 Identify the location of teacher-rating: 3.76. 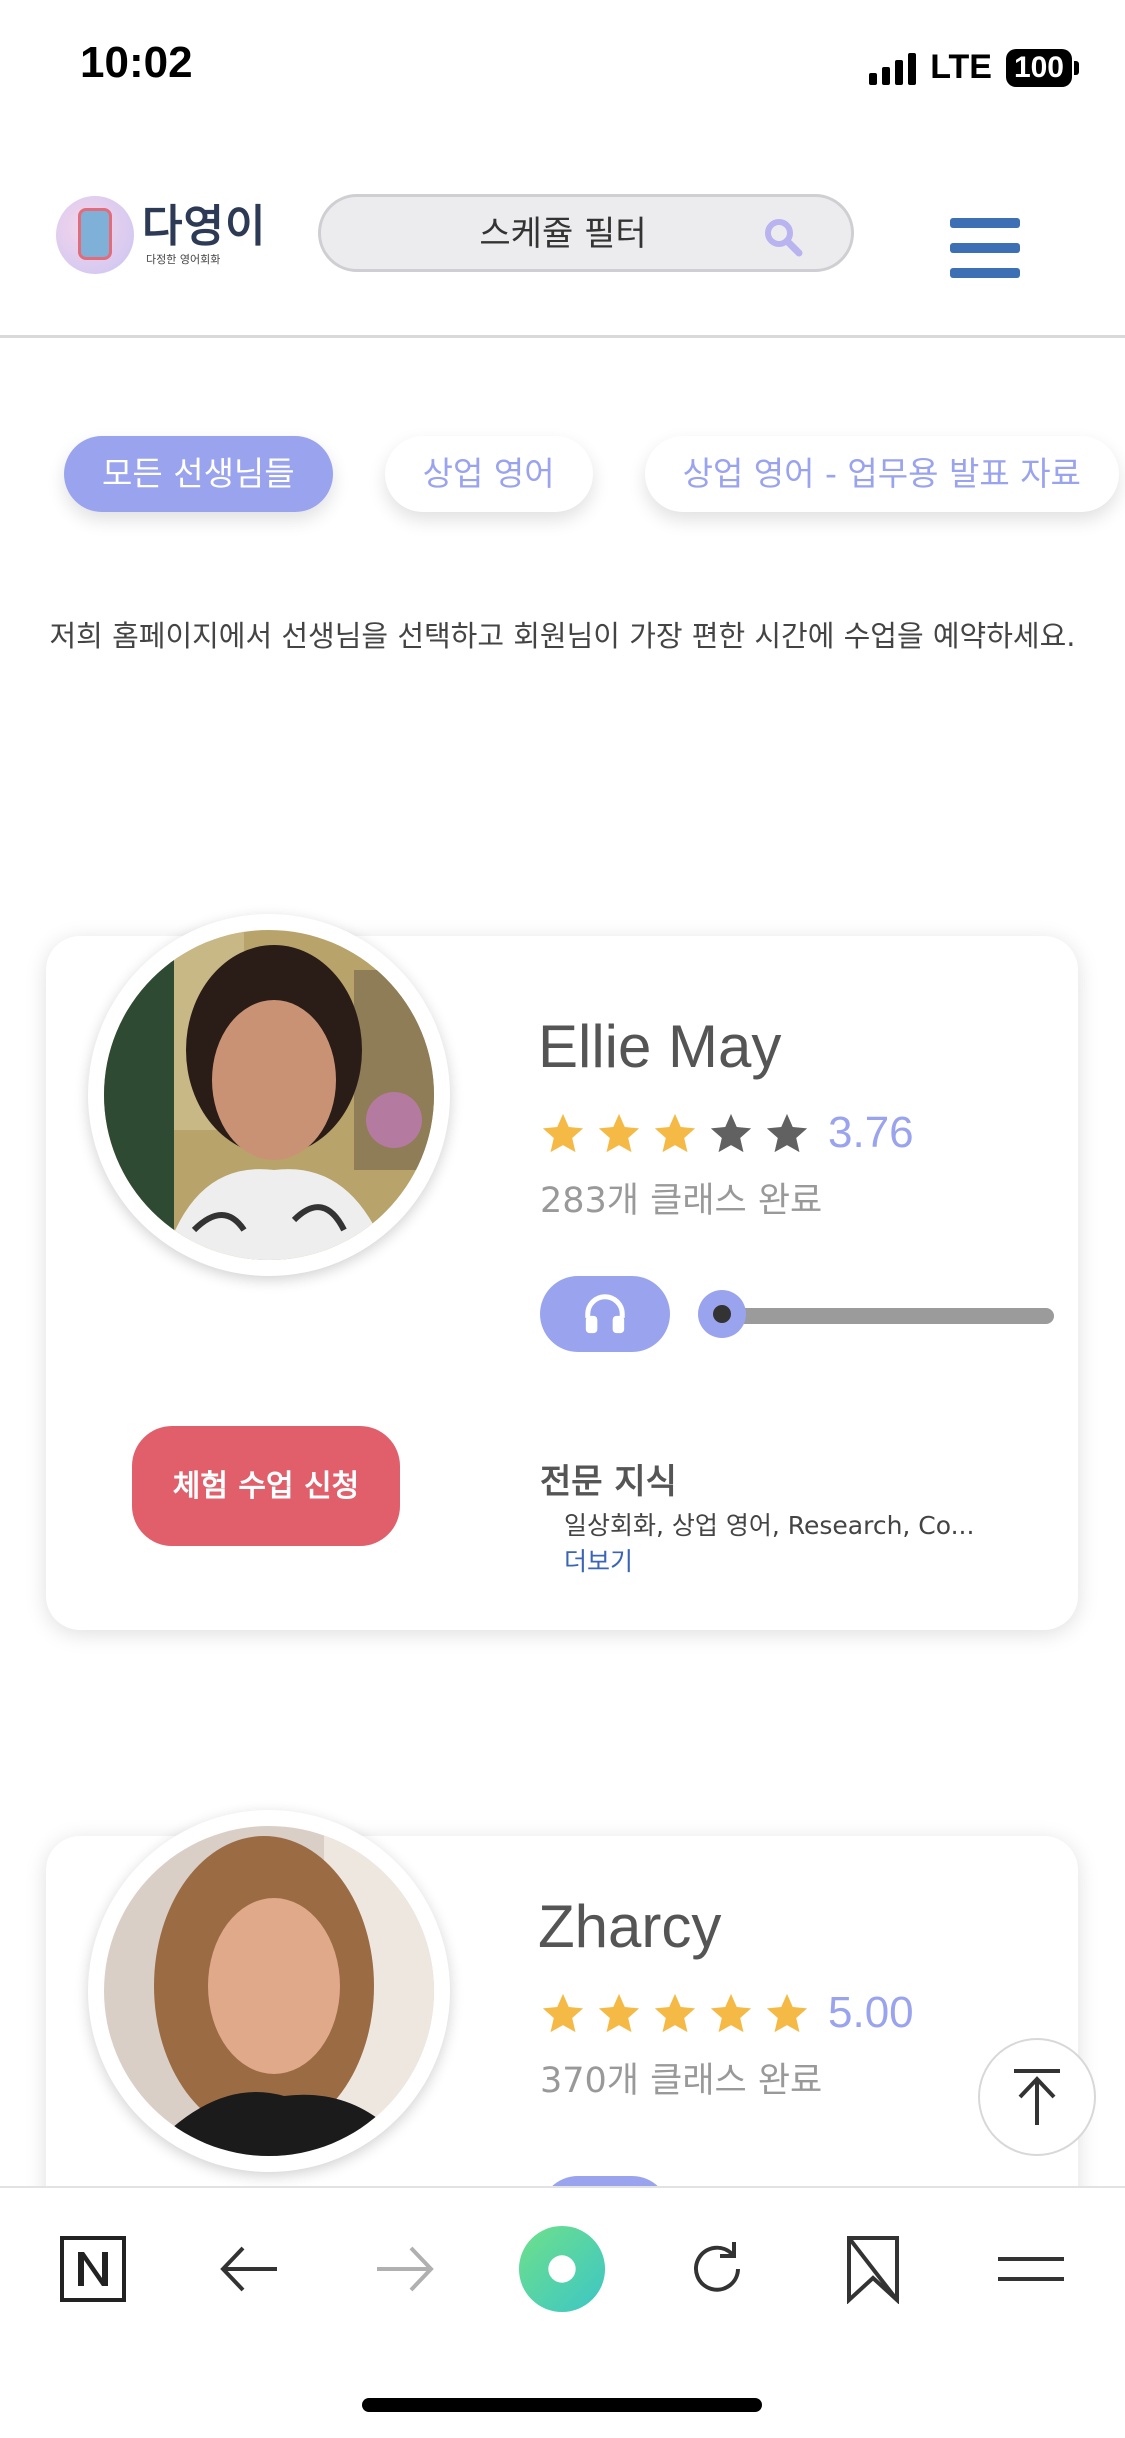
(727, 1133).